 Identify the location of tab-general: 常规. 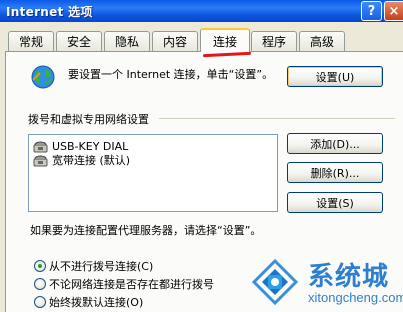
(31, 41).